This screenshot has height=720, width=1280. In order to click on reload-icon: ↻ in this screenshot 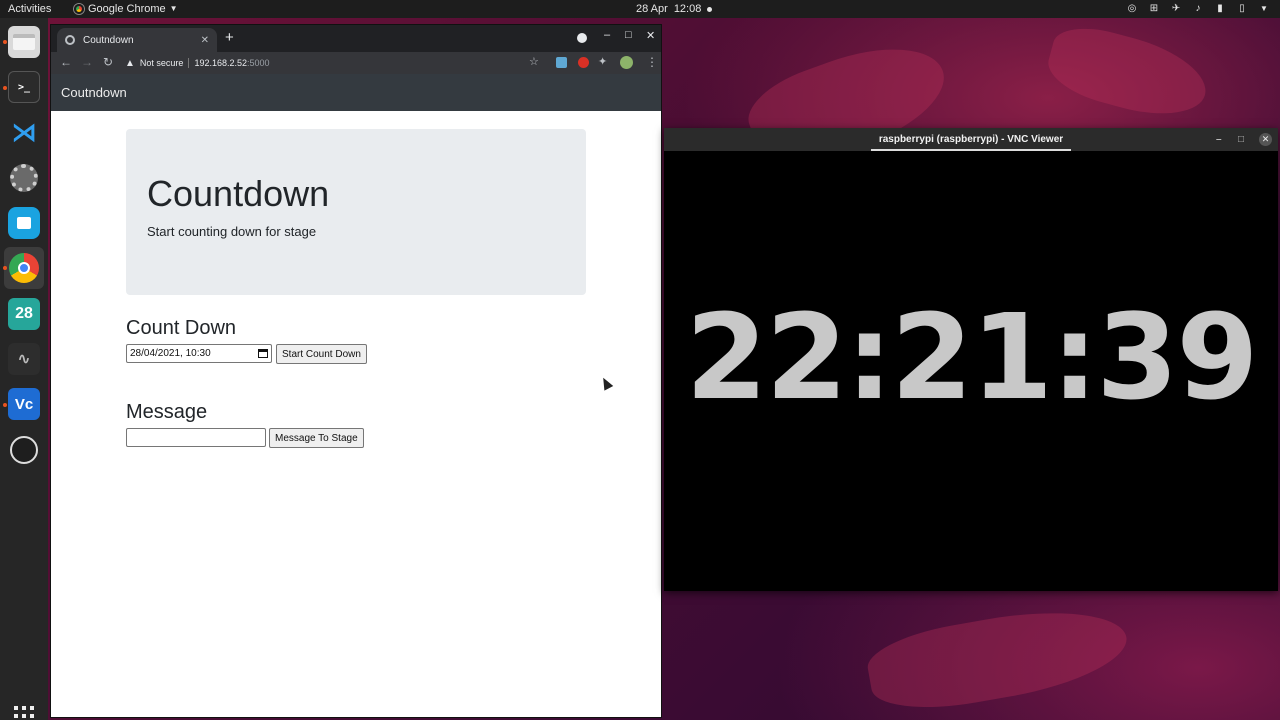, I will do `click(108, 62)`.